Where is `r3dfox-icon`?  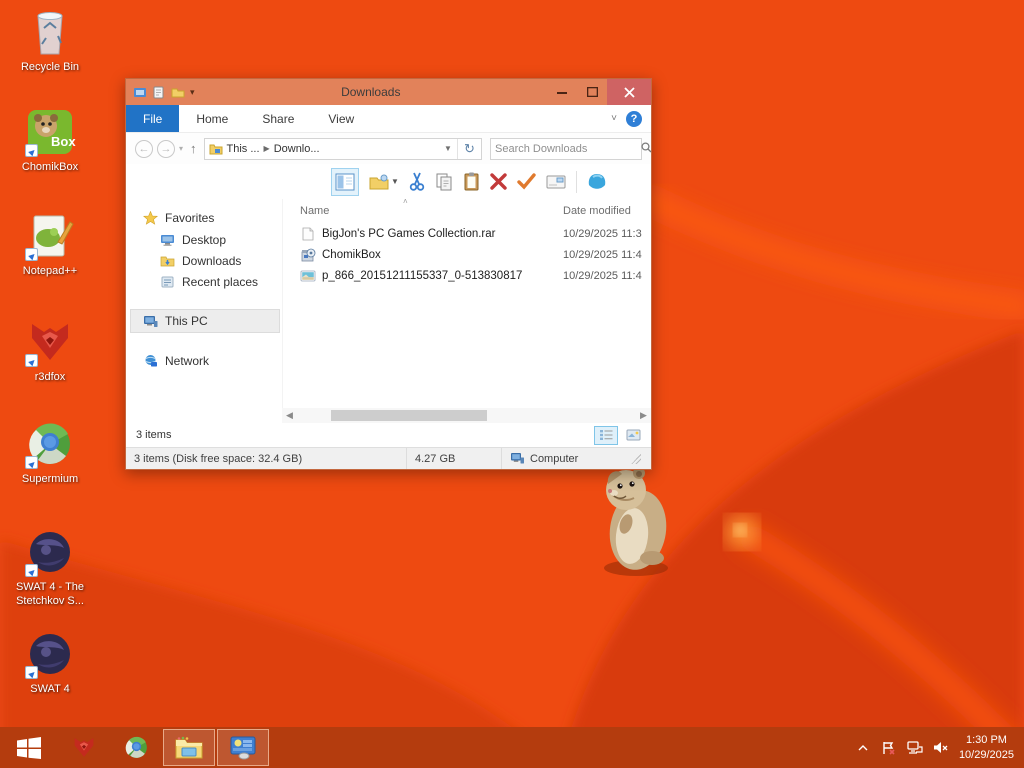
r3dfox-icon is located at coordinates (50, 343).